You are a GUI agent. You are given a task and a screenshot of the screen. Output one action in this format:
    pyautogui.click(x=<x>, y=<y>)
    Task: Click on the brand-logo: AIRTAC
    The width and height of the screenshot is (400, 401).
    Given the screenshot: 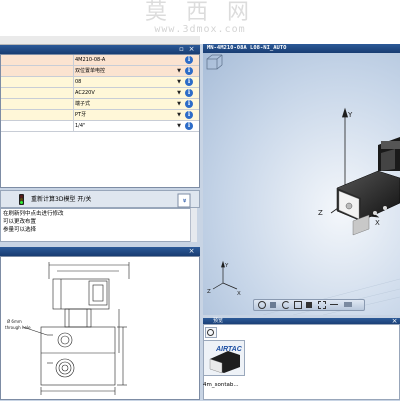 What is the action you would take?
    pyautogui.click(x=229, y=349)
    